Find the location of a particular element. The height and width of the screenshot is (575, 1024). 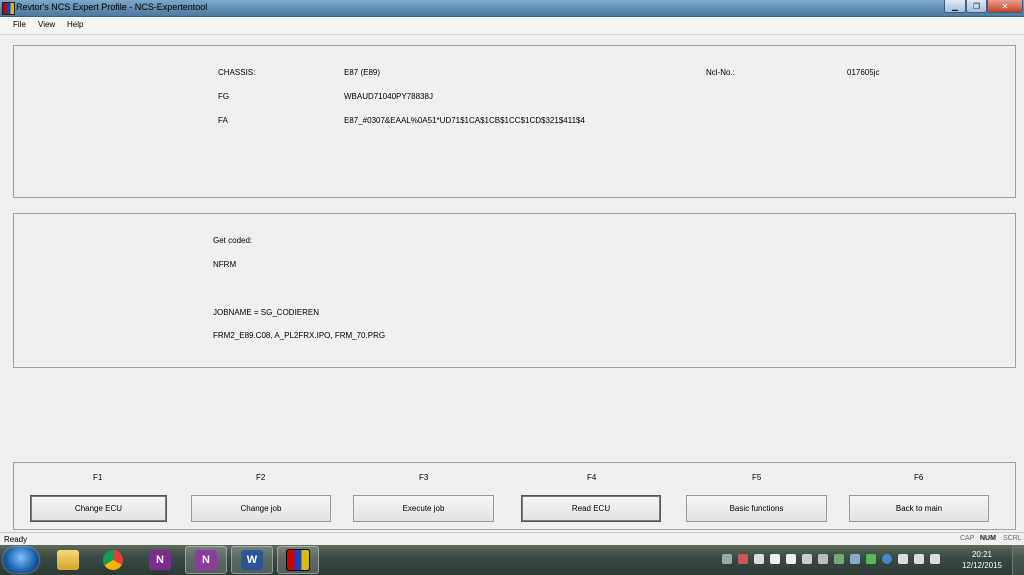

ncs-expert-icon is located at coordinates (298, 560).